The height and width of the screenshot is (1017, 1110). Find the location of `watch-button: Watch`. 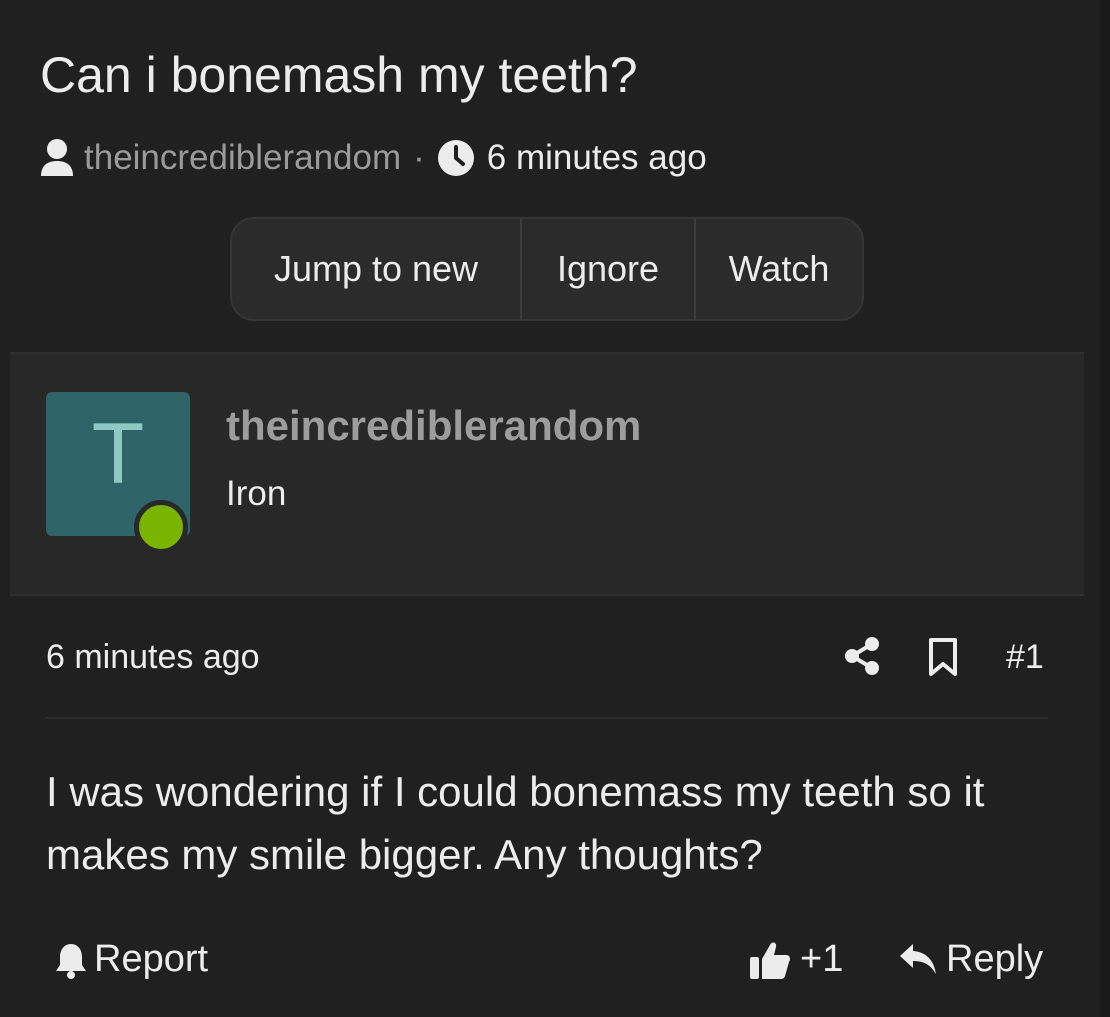

watch-button: Watch is located at coordinates (779, 269).